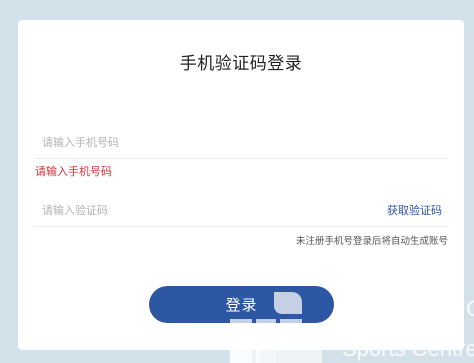  I want to click on login-button: 登录, so click(241, 304).